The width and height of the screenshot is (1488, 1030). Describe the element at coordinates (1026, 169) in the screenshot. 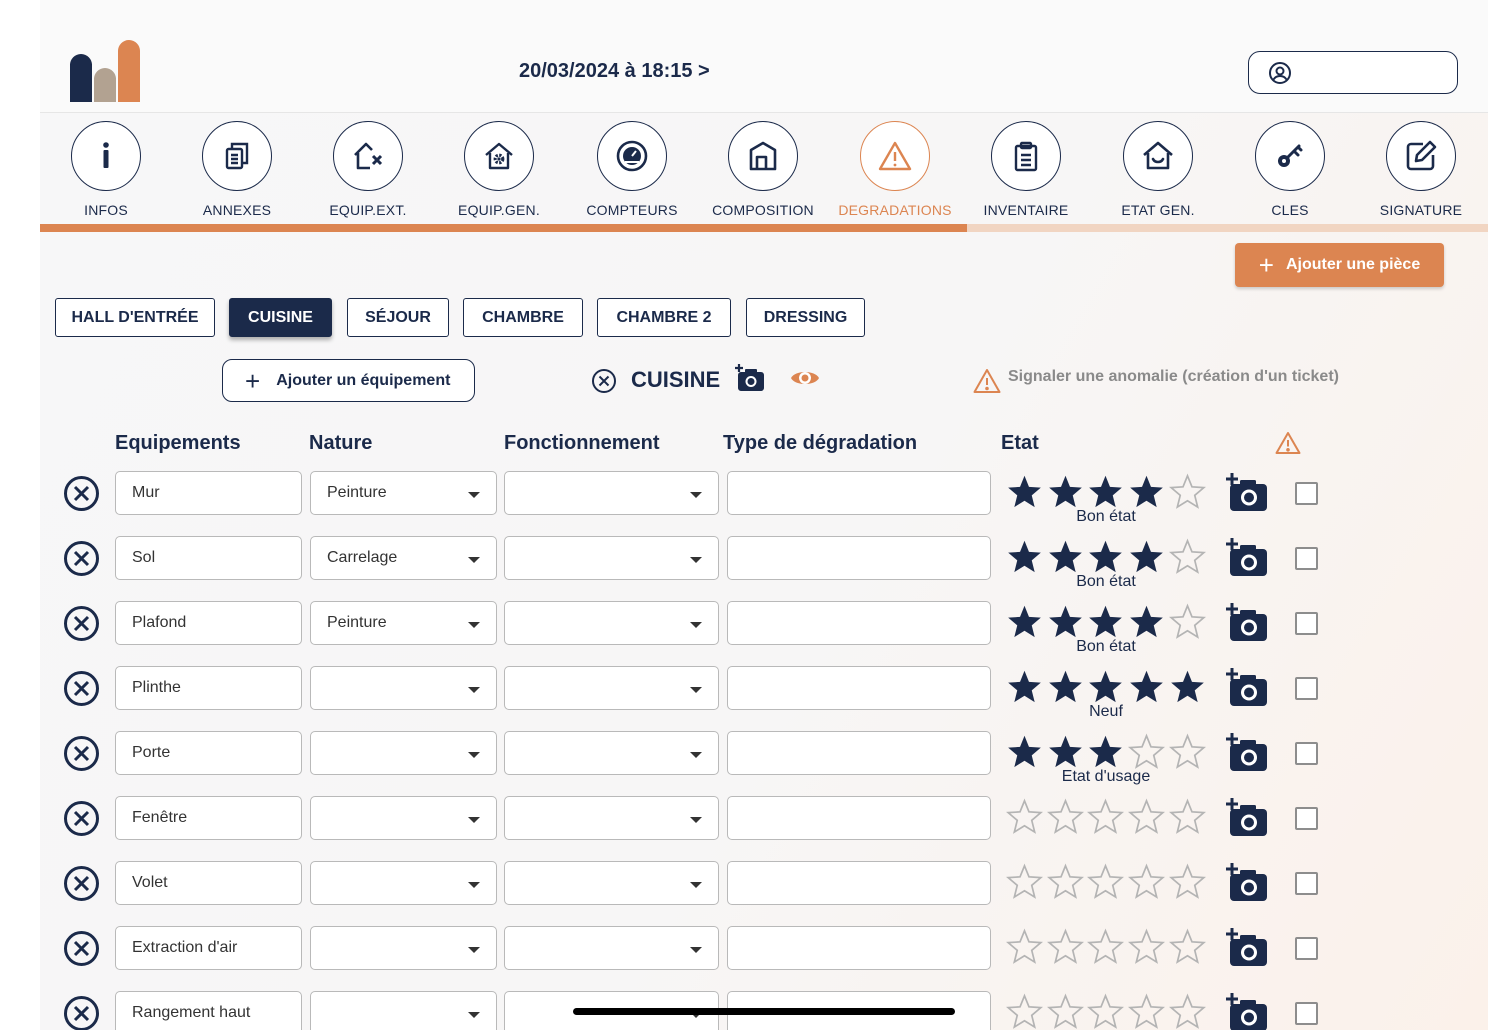

I see `step-8: INVENTAIRE` at that location.